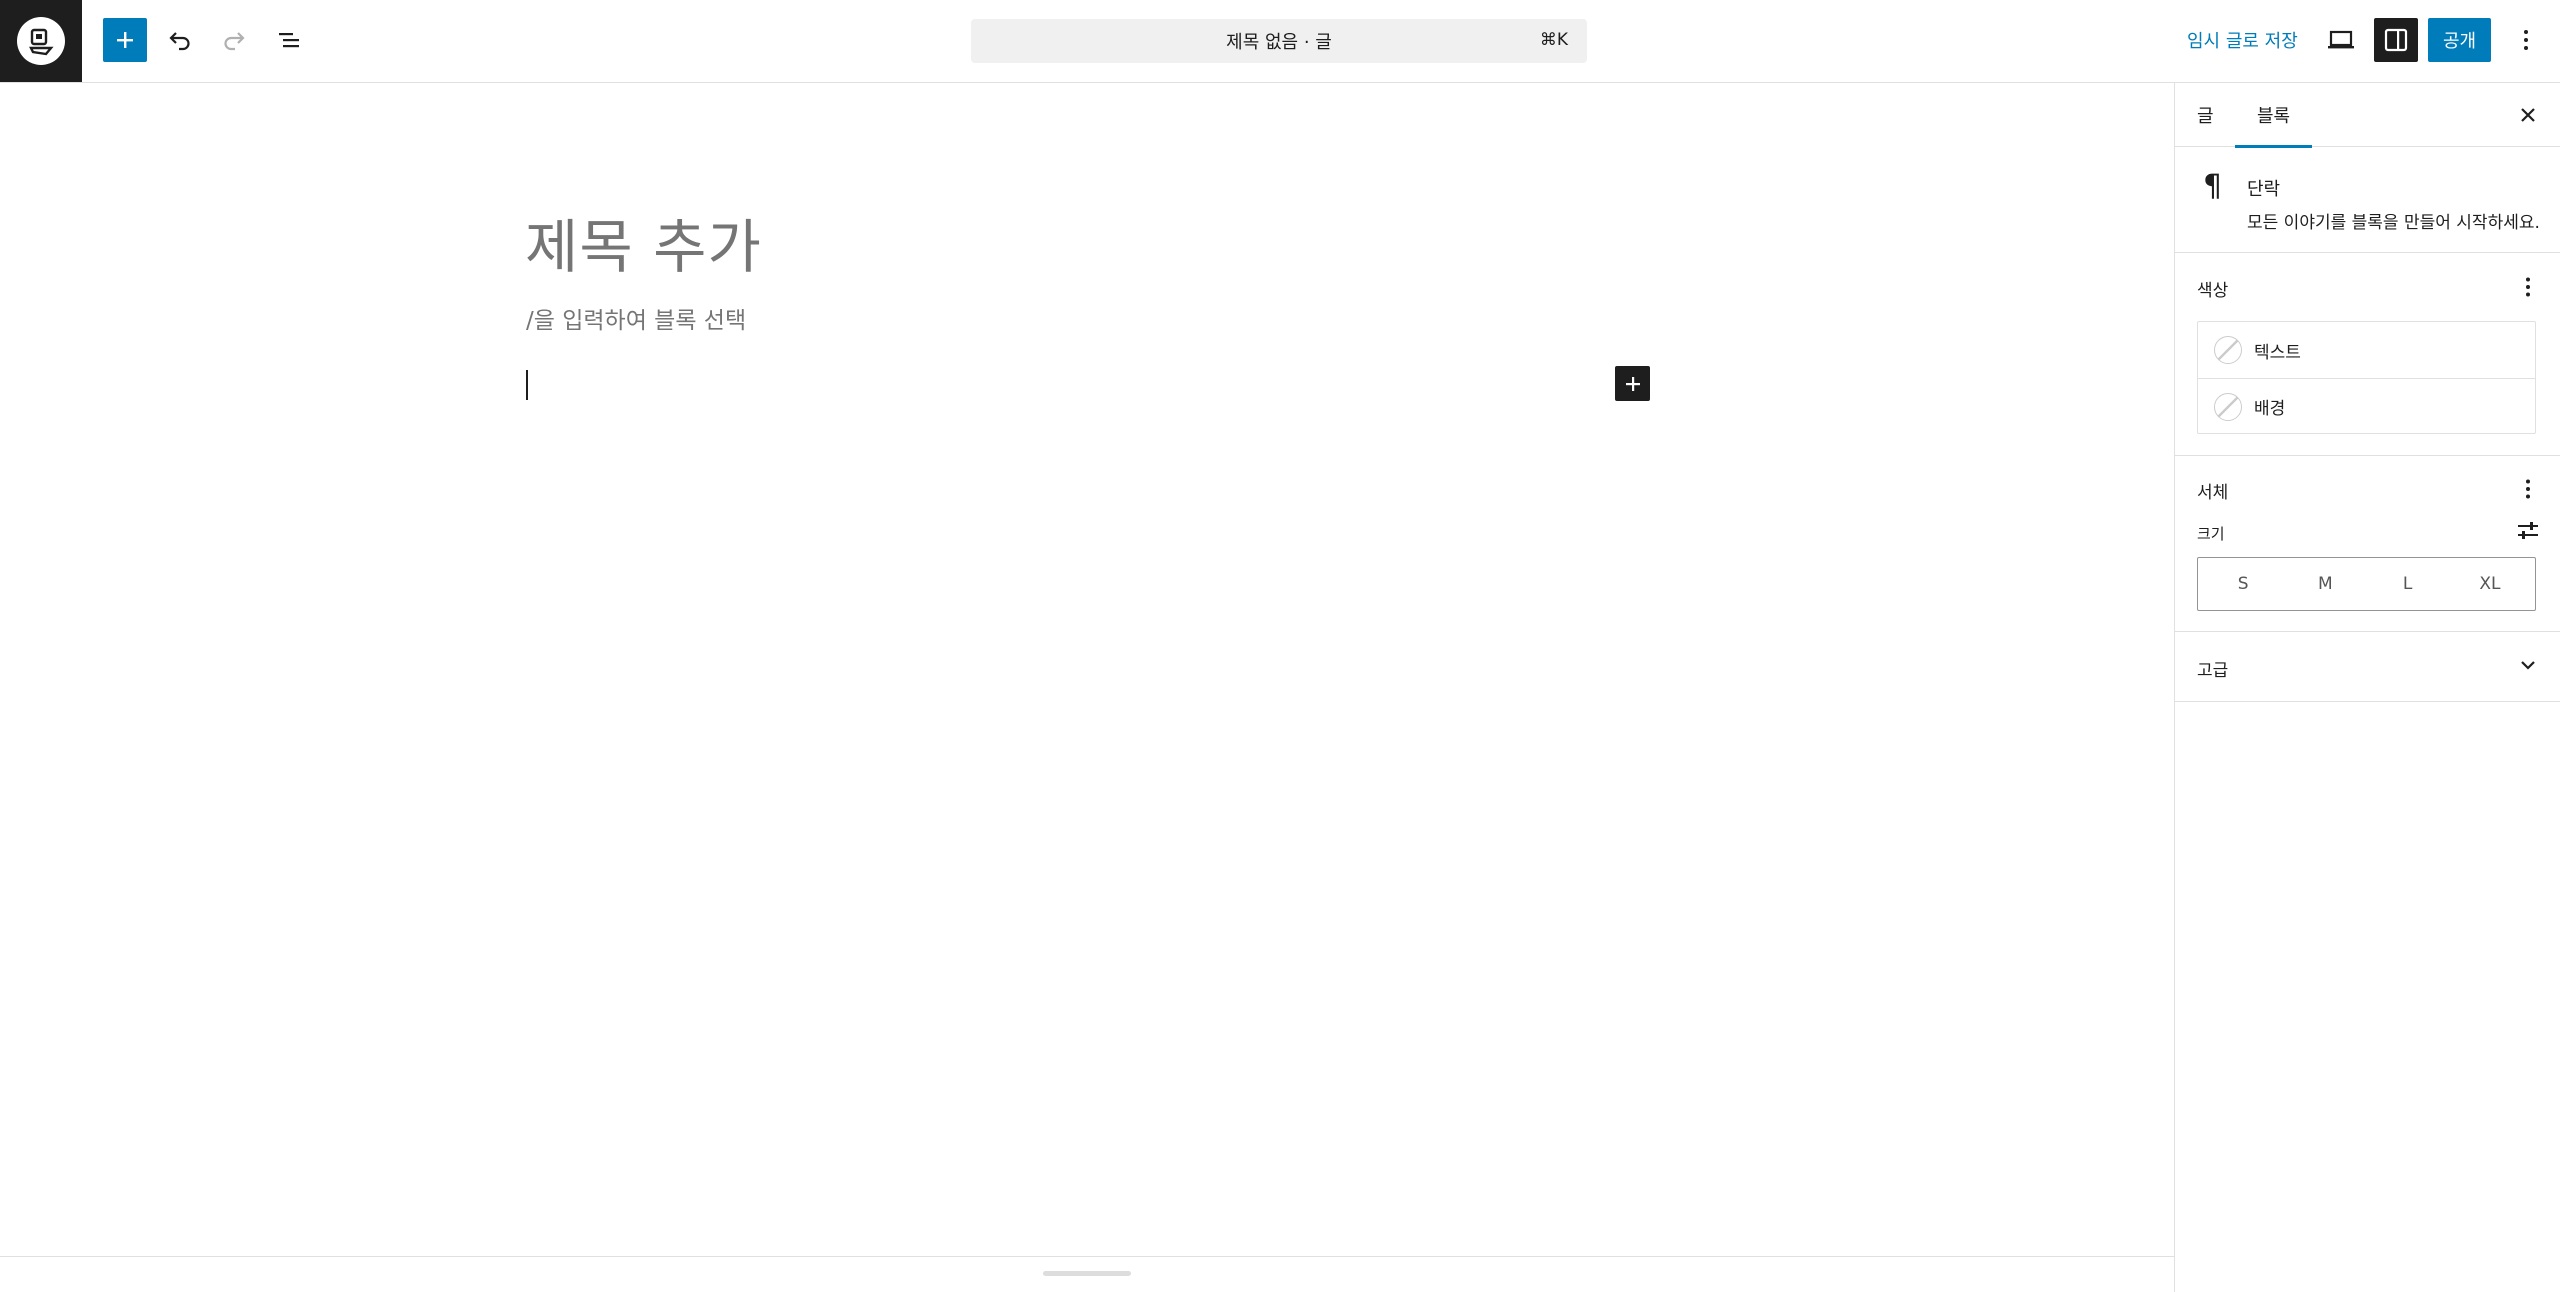 The height and width of the screenshot is (1292, 2560). I want to click on typography-options-button, so click(2528, 489).